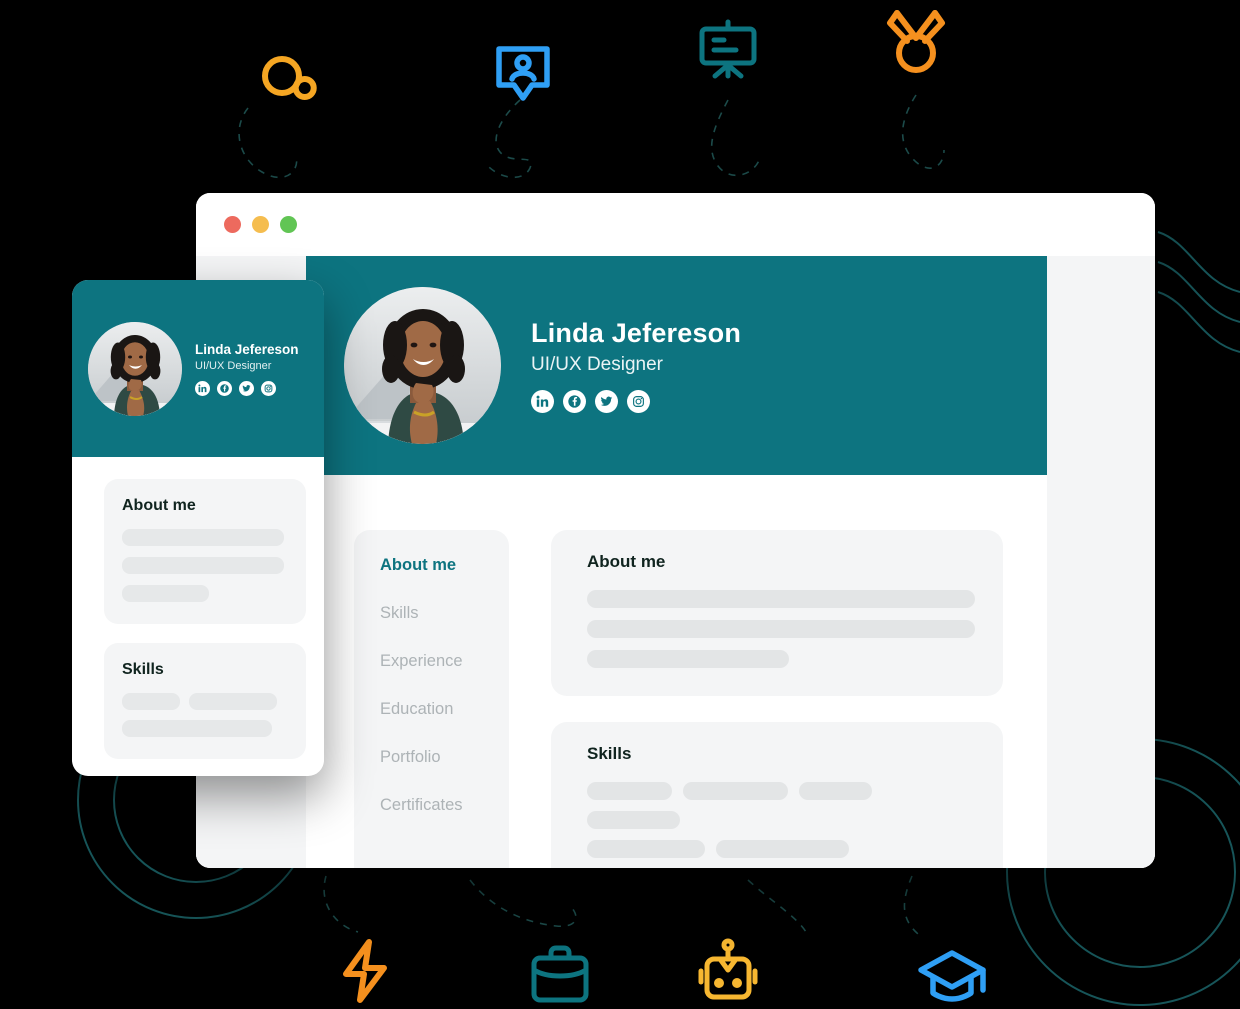 The width and height of the screenshot is (1240, 1009). Describe the element at coordinates (728, 973) in the screenshot. I see `robot-icon` at that location.